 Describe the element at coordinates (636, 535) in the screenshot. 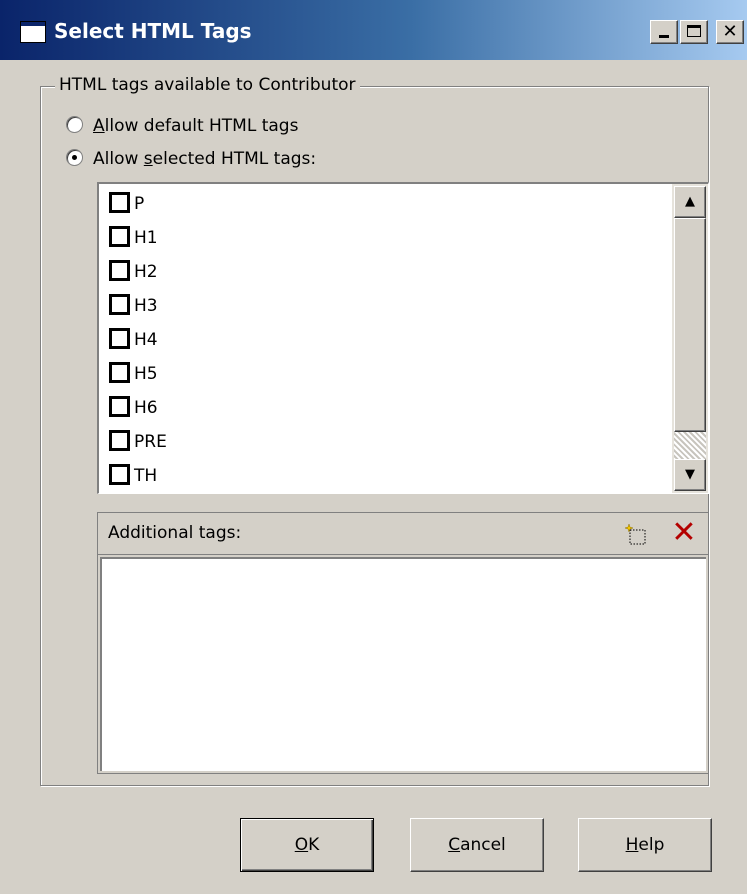

I see `new-tag-icon` at that location.